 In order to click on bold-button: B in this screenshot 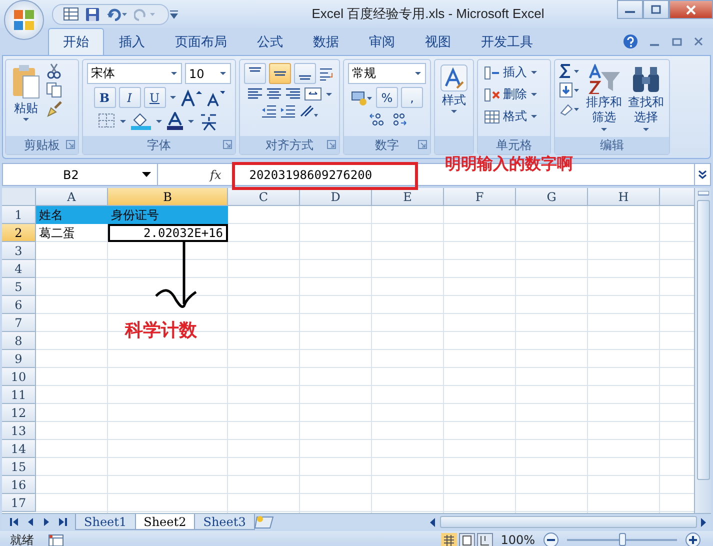, I will do `click(105, 97)`.